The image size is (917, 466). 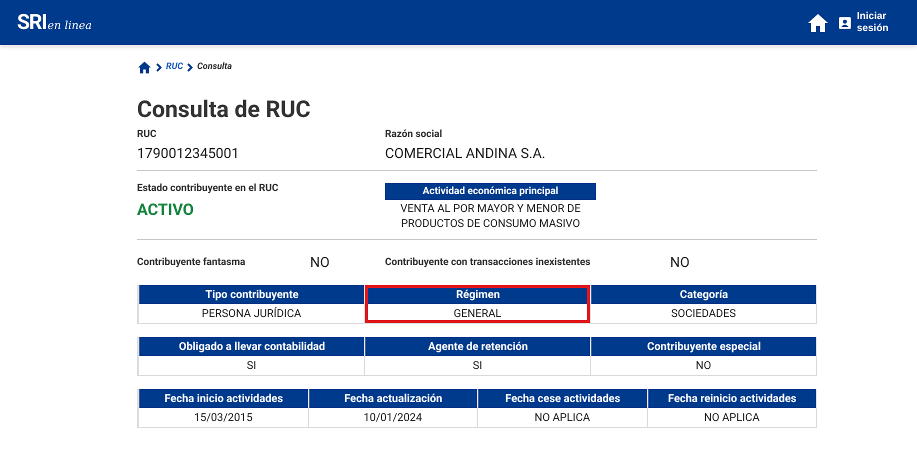 What do you see at coordinates (251, 314) in the screenshot?
I see `table-cell-text: PERSONA JURÍDICA` at bounding box center [251, 314].